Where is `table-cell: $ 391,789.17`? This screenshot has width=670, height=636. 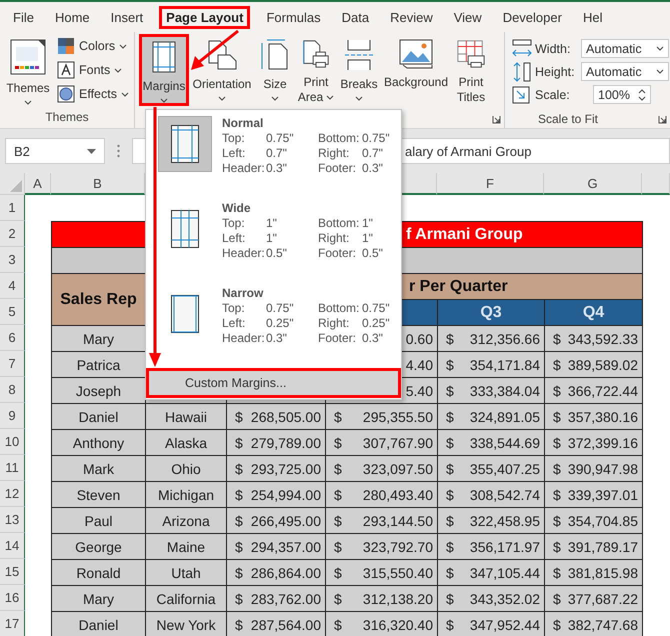
table-cell: $ 391,789.17 is located at coordinates (593, 546).